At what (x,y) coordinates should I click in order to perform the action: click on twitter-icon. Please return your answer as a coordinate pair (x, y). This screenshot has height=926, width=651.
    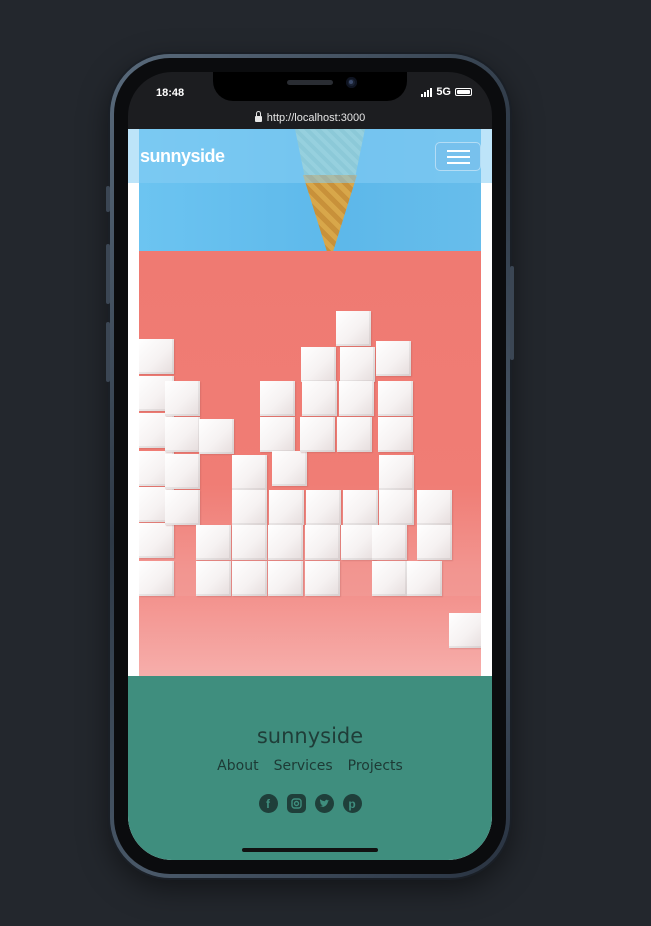
    Looking at the image, I should click on (324, 803).